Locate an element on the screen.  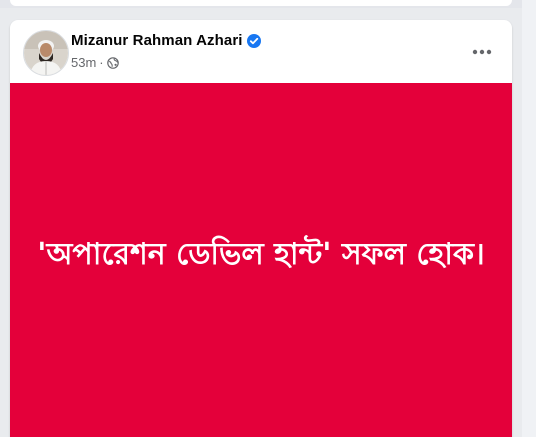
post-meta: 53m · is located at coordinates (95, 62).